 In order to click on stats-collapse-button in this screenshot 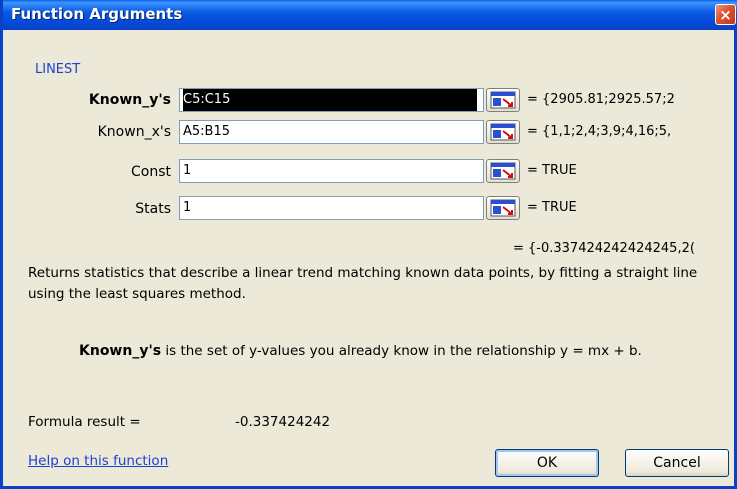, I will do `click(503, 208)`.